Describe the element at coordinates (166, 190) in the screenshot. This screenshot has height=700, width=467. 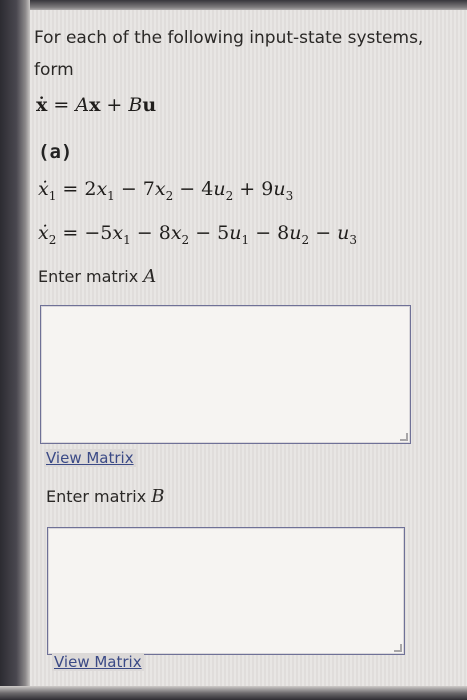
I see `equation-1: ẋ1 = 2x1 − 7x2 − 4u2 + 9u3` at that location.